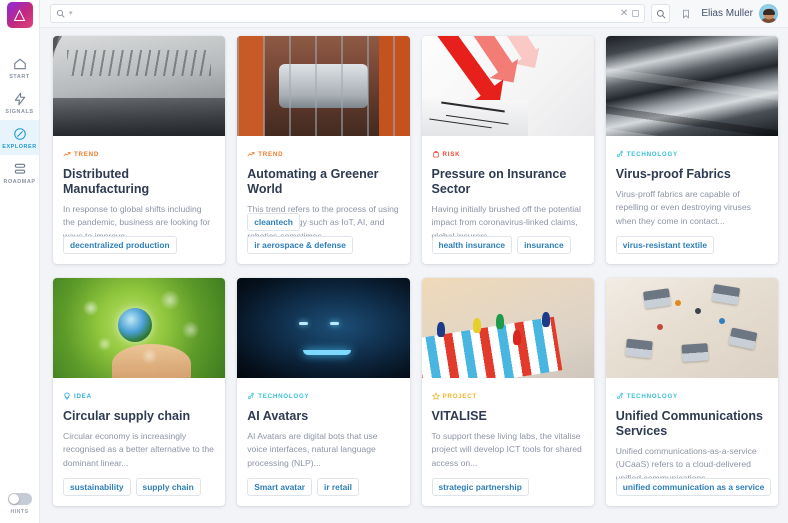  Describe the element at coordinates (739, 13) in the screenshot. I see `user-menu: Elias Muller` at that location.